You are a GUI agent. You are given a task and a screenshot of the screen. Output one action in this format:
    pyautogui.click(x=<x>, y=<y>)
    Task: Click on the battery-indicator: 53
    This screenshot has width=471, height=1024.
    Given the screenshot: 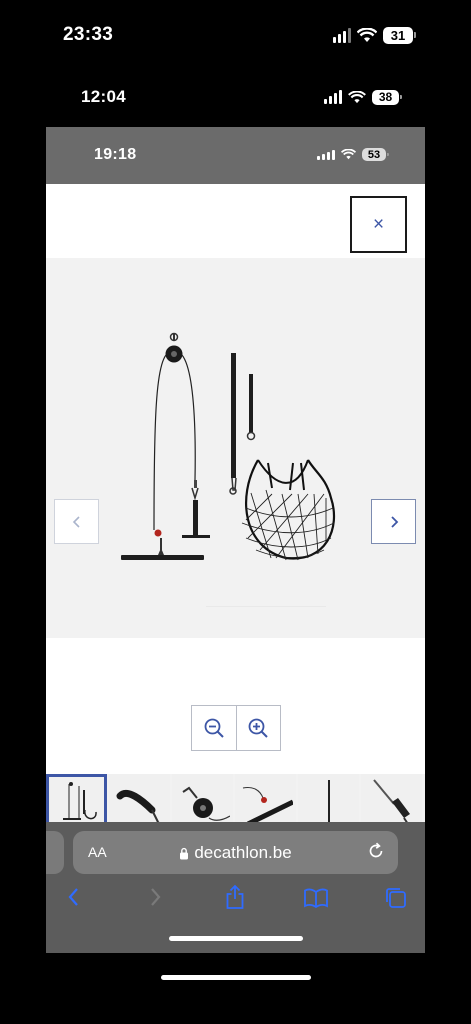 What is the action you would take?
    pyautogui.click(x=375, y=154)
    